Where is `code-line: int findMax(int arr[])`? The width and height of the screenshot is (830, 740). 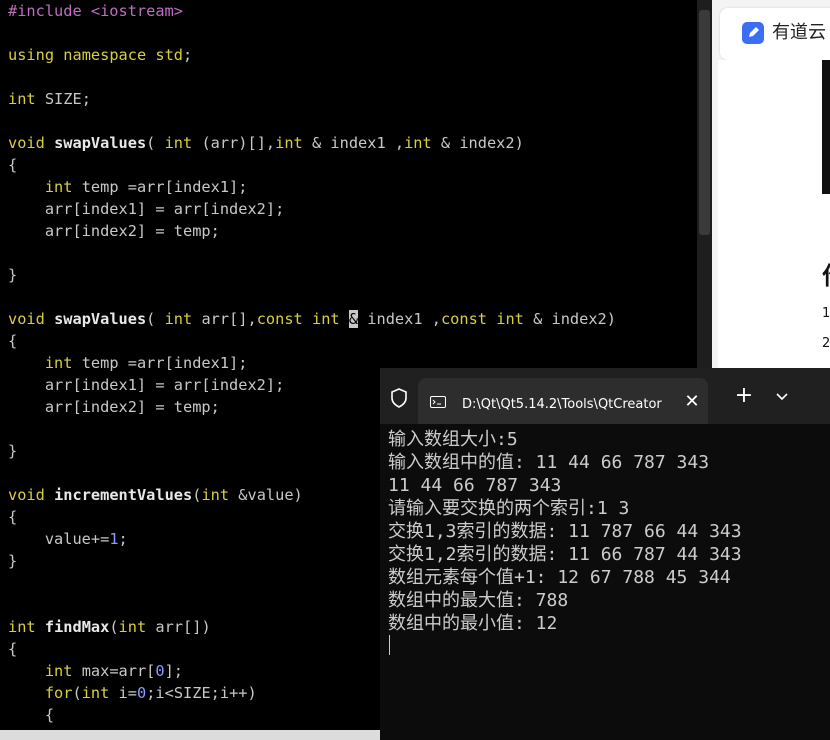
code-line: int findMax(int arr[]) is located at coordinates (109, 627).